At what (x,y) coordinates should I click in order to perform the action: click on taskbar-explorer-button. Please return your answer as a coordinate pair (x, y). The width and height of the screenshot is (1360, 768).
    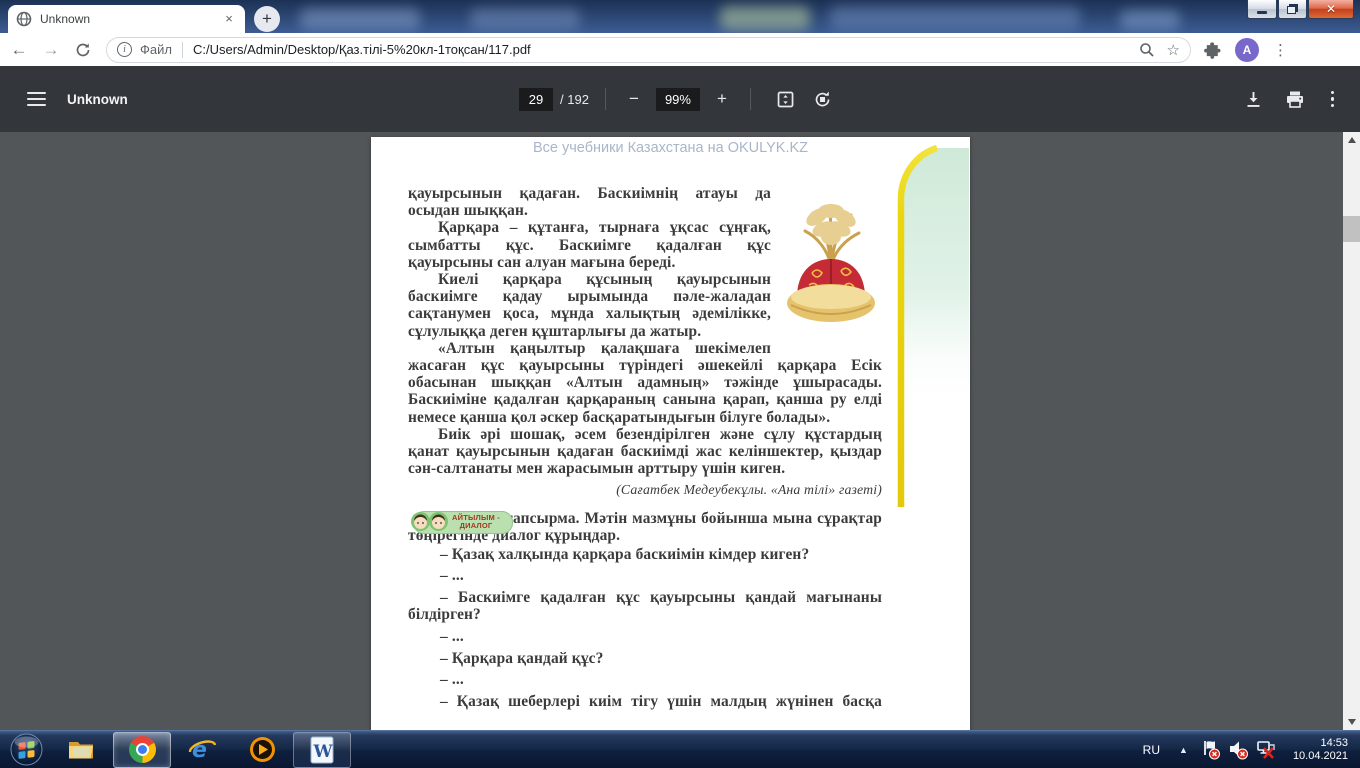
    Looking at the image, I should click on (82, 750).